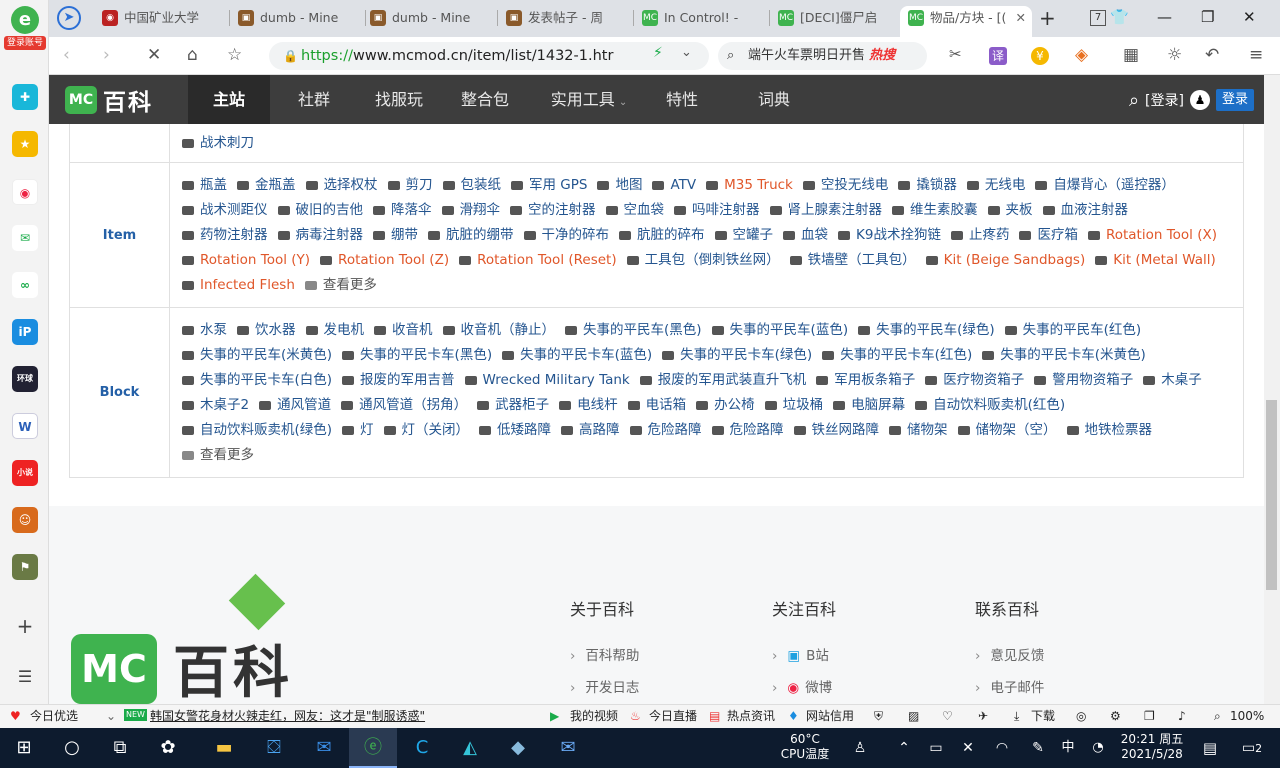 This screenshot has width=1280, height=769. What do you see at coordinates (25, 473) in the screenshot?
I see `mini-game-icon: 小说` at bounding box center [25, 473].